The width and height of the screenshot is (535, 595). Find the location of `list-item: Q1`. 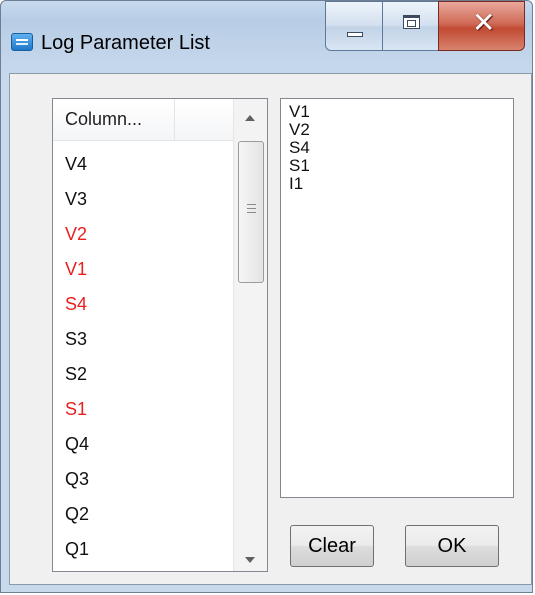

list-item: Q1 is located at coordinates (143, 549).